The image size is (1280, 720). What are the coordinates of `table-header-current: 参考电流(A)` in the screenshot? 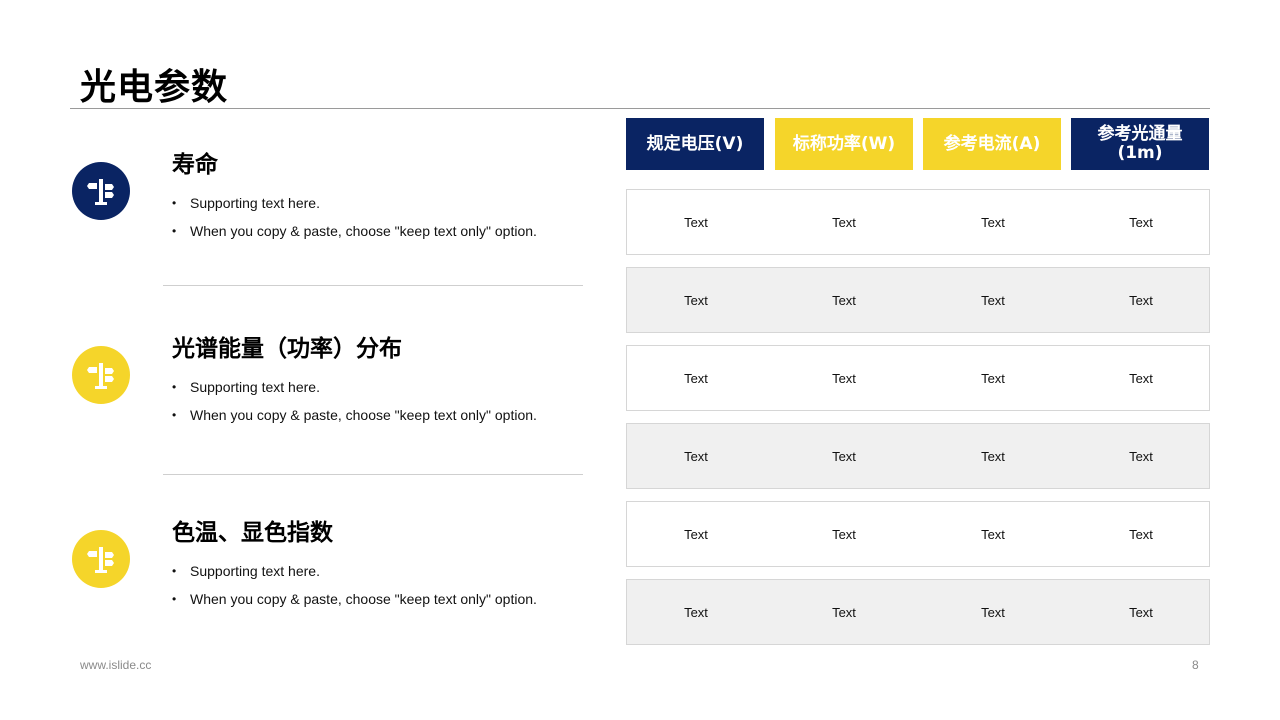 It's located at (992, 144).